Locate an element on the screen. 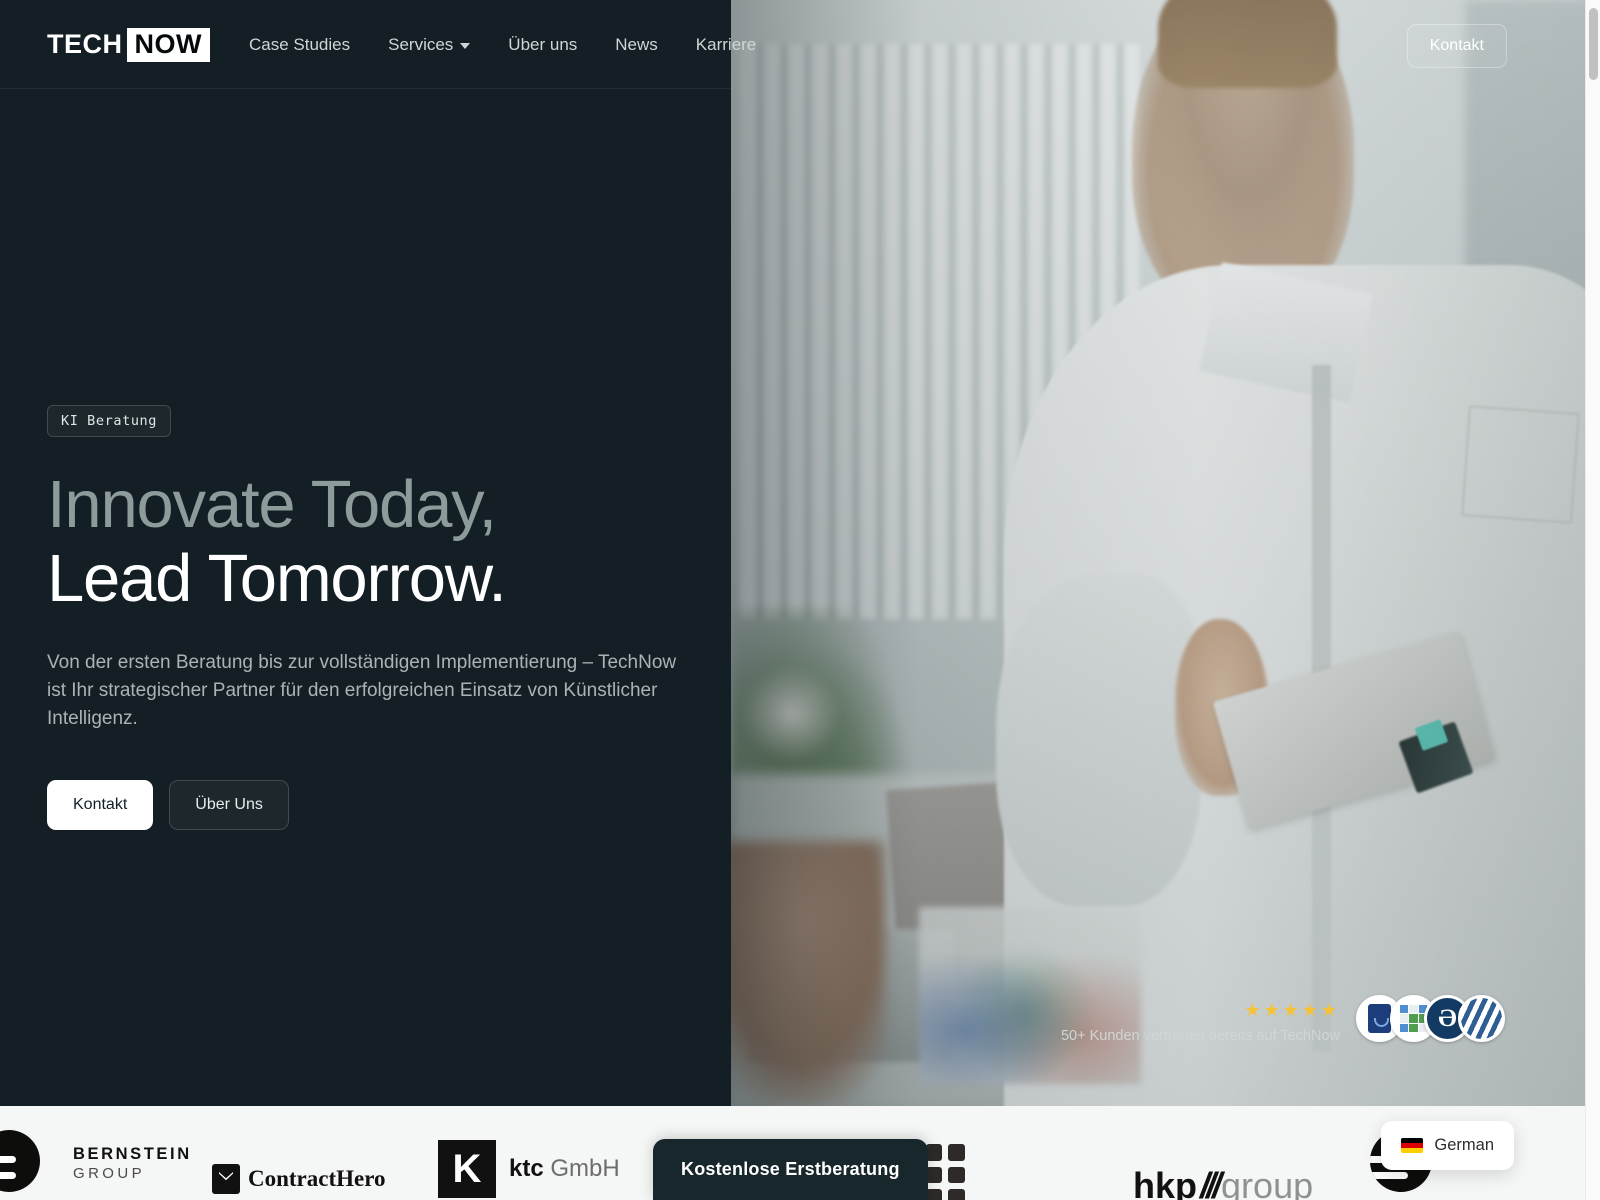 This screenshot has height=1200, width=1600. ktc-label: ktc GmbH is located at coordinates (564, 1169).